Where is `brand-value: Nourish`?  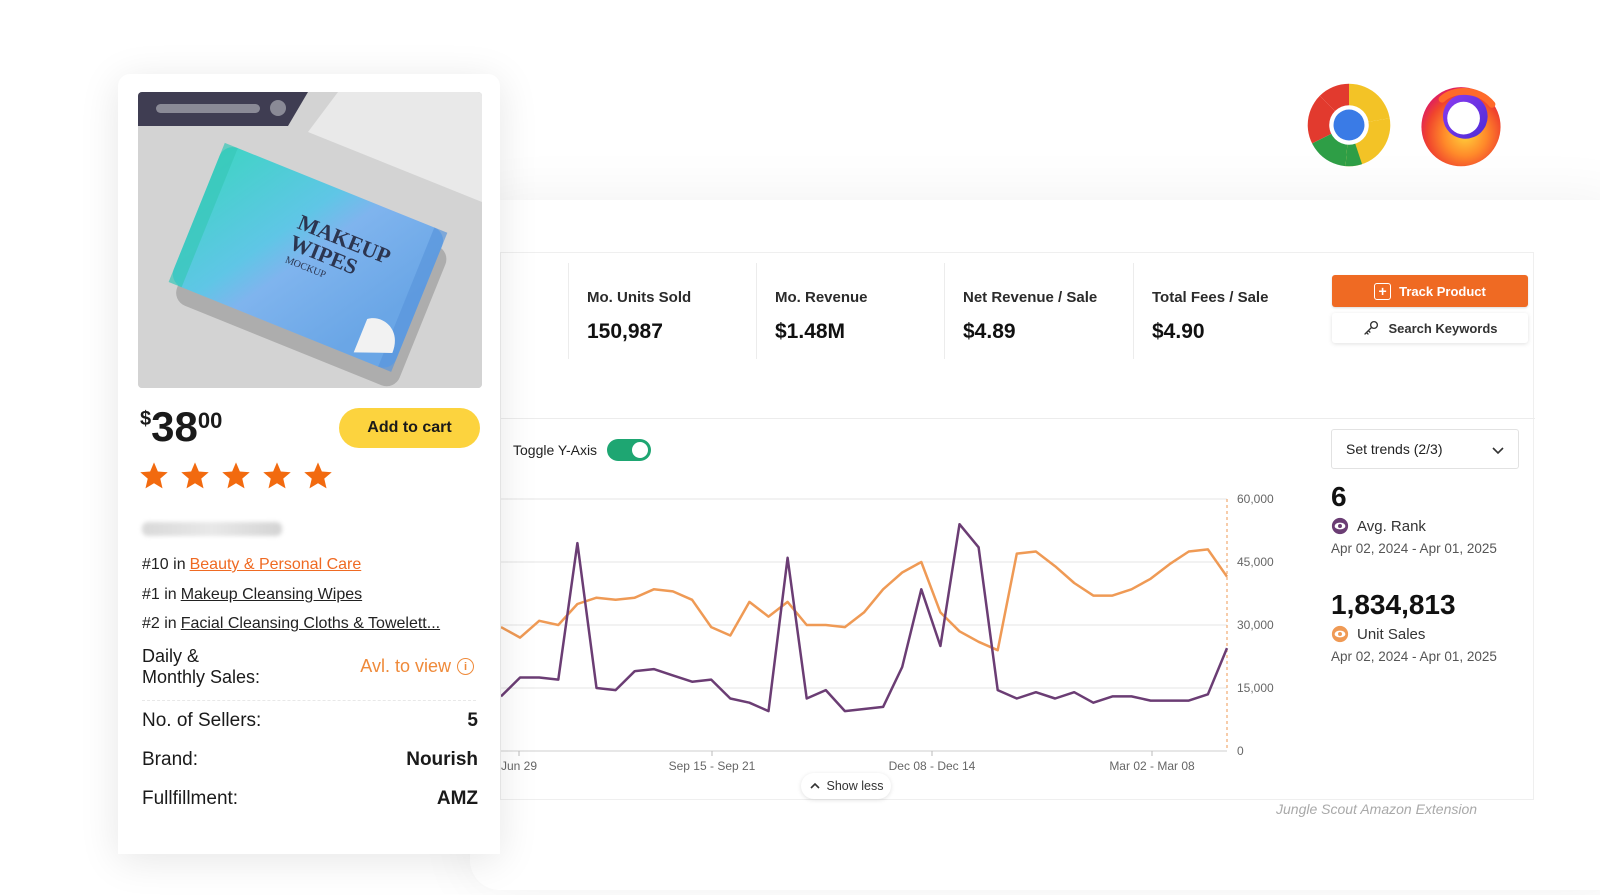 brand-value: Nourish is located at coordinates (442, 759).